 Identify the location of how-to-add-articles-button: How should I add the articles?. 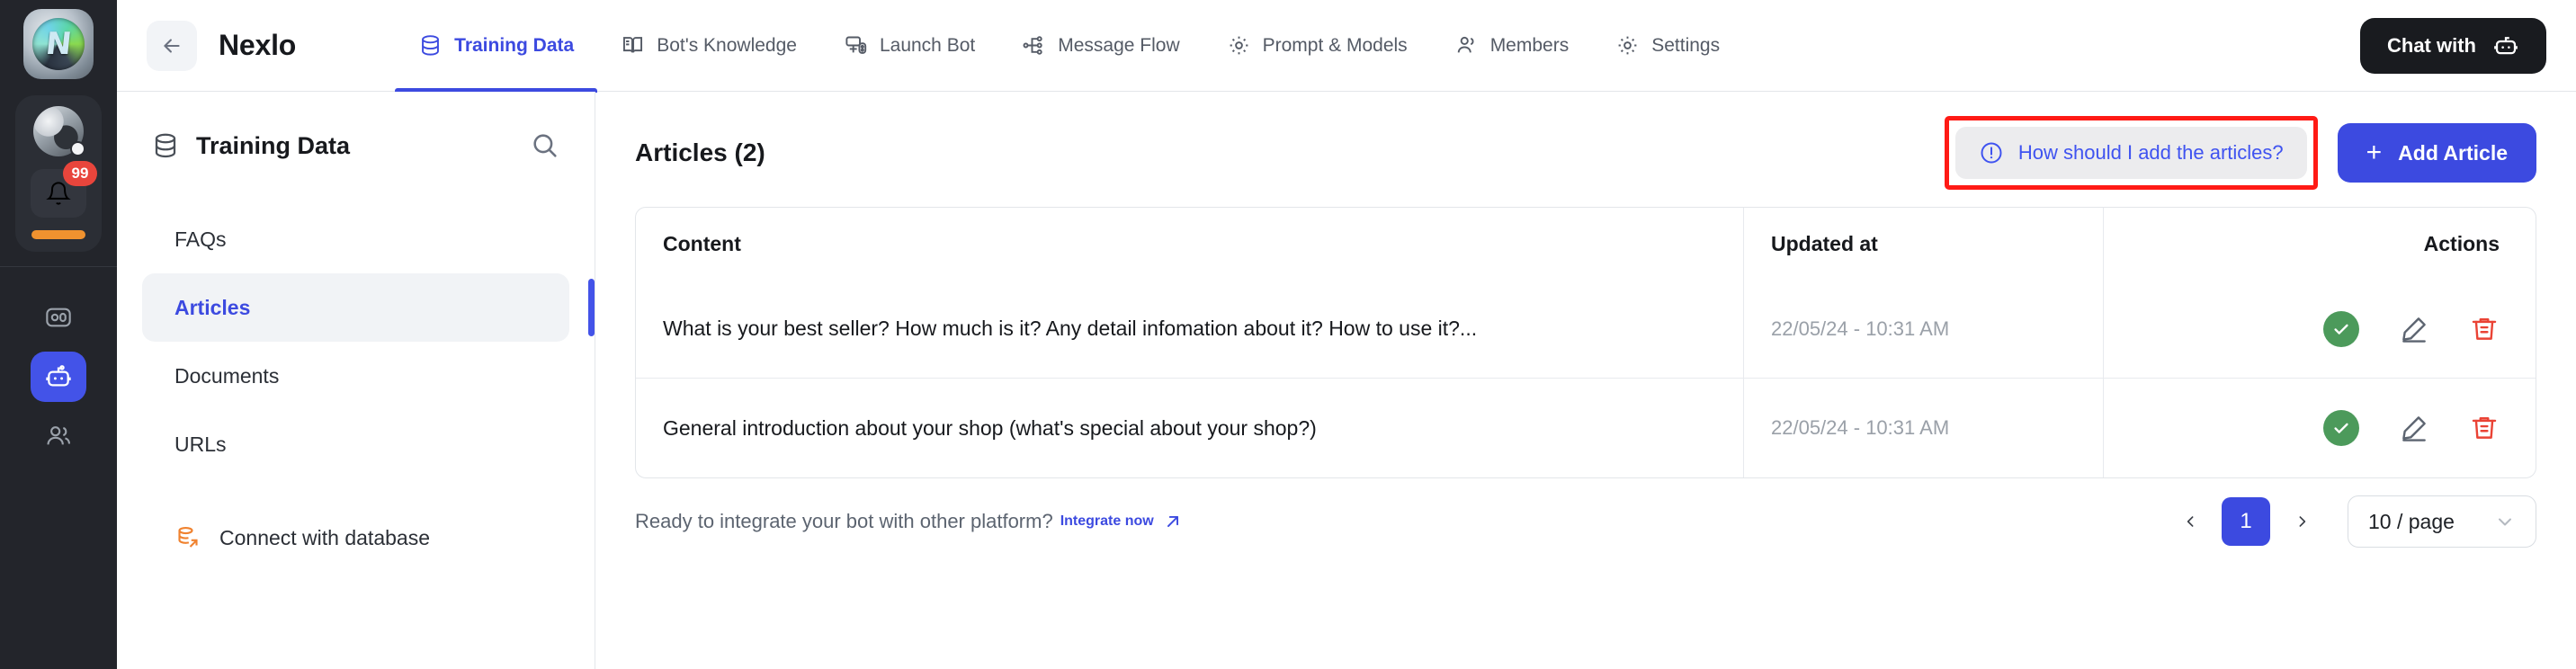
(2130, 153).